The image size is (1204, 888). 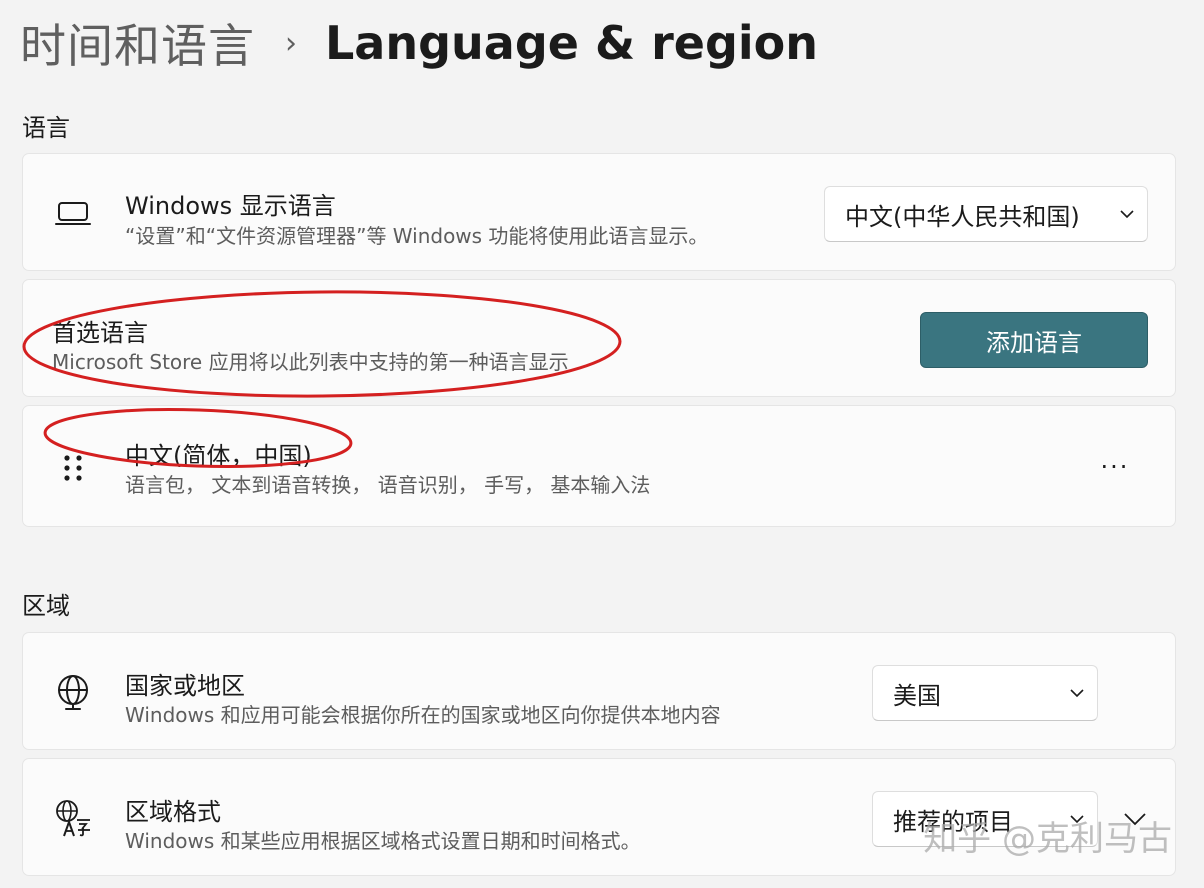 I want to click on country-region-dropdown: 美国, so click(x=985, y=693).